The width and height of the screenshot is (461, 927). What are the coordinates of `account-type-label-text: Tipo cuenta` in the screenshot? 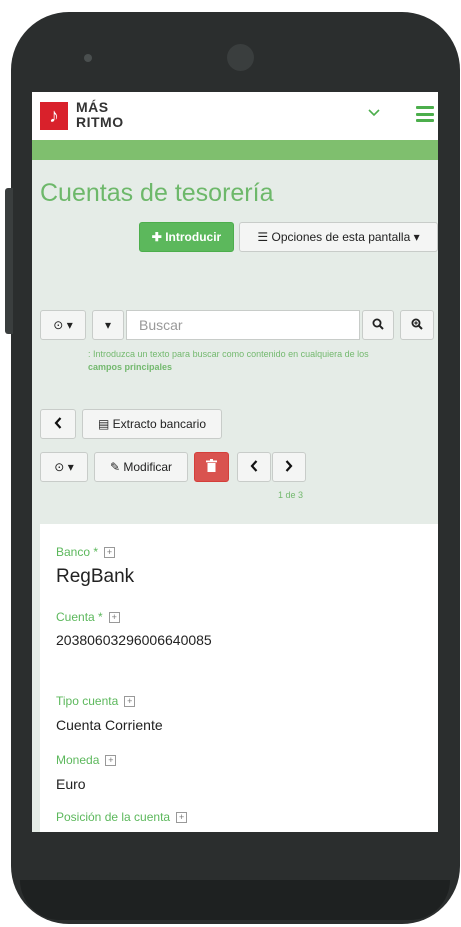 It's located at (87, 701).